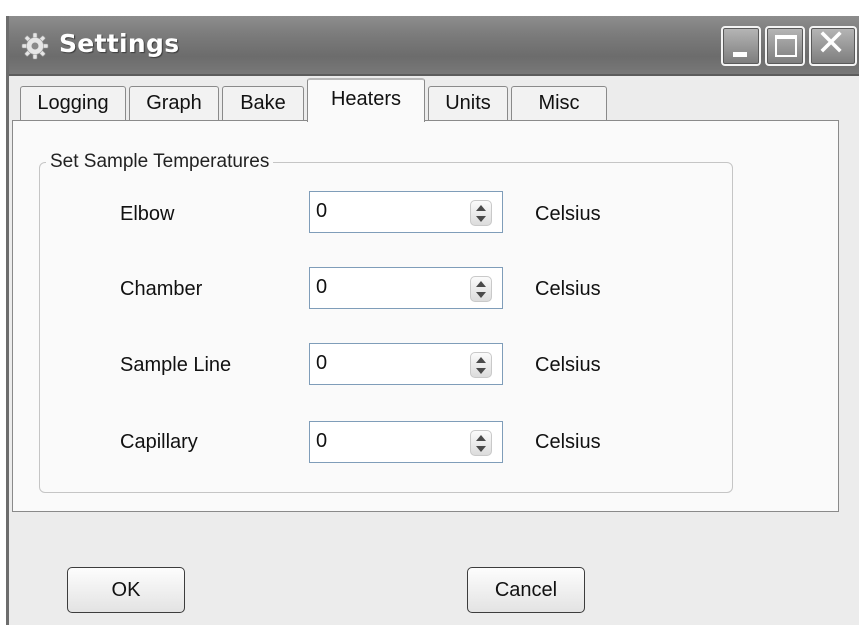 This screenshot has height=625, width=859. I want to click on sample-line-unit: Celsius, so click(568, 365).